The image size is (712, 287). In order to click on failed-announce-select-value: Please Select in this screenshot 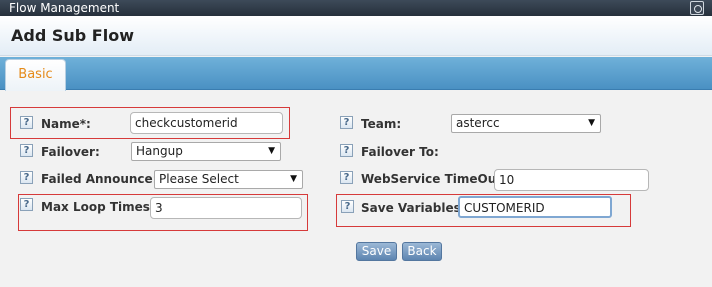, I will do `click(199, 179)`.